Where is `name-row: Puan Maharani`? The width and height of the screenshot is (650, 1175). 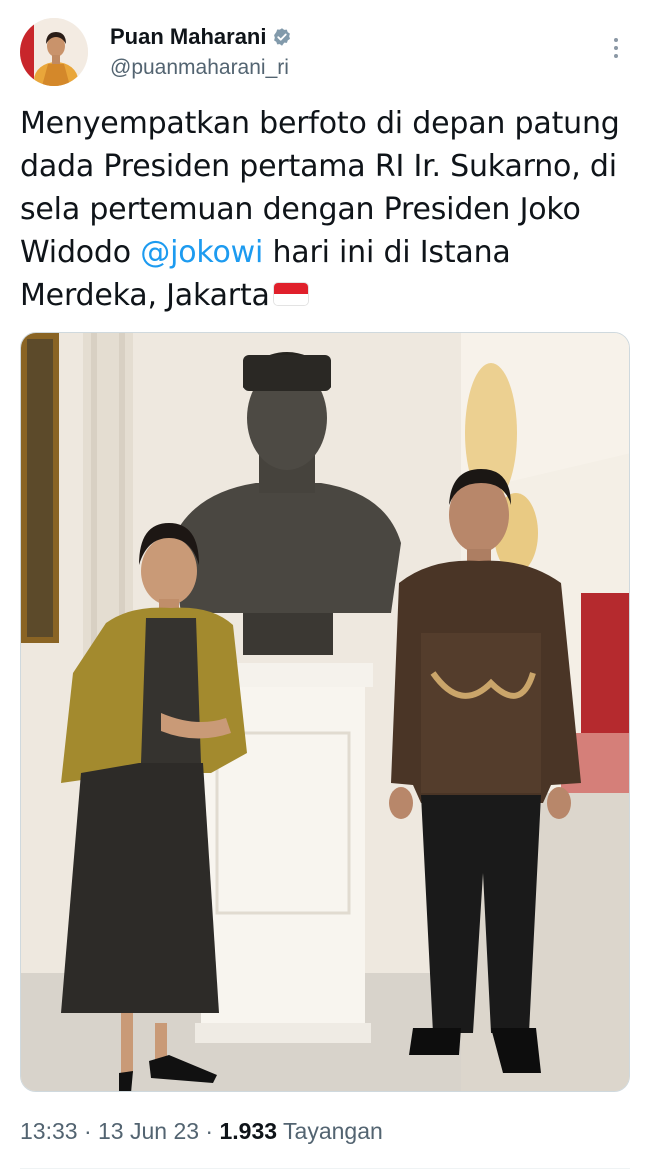 name-row: Puan Maharani is located at coordinates (201, 37).